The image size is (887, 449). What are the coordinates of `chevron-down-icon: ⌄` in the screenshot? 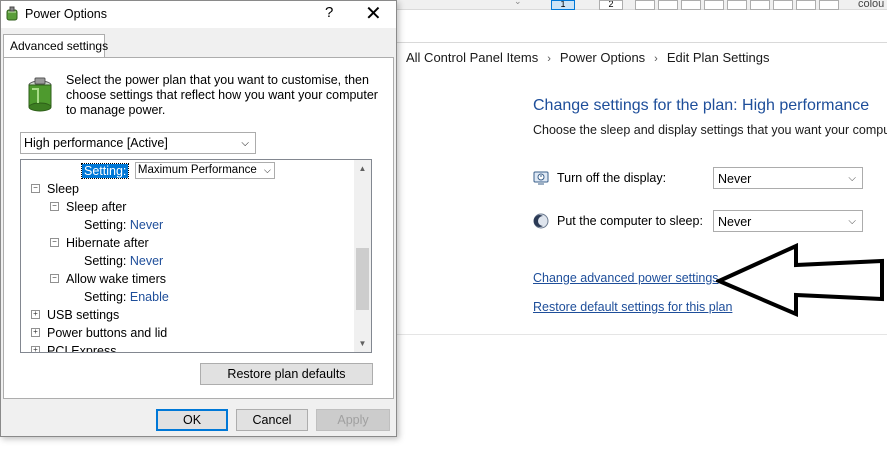 It's located at (518, 3).